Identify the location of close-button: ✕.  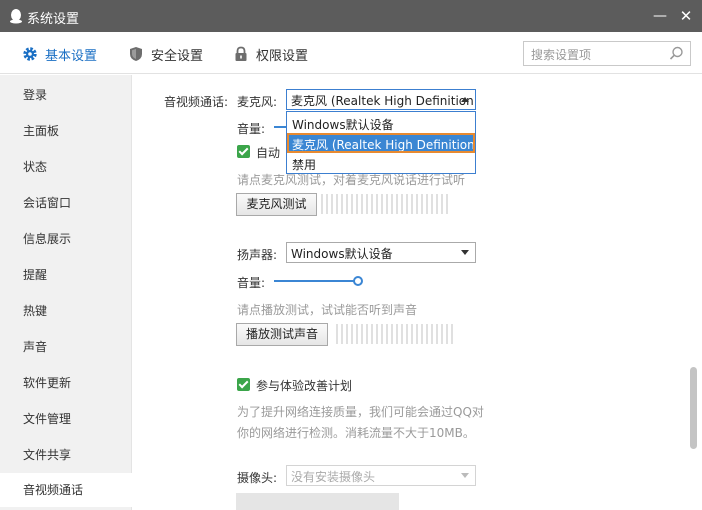
(686, 16).